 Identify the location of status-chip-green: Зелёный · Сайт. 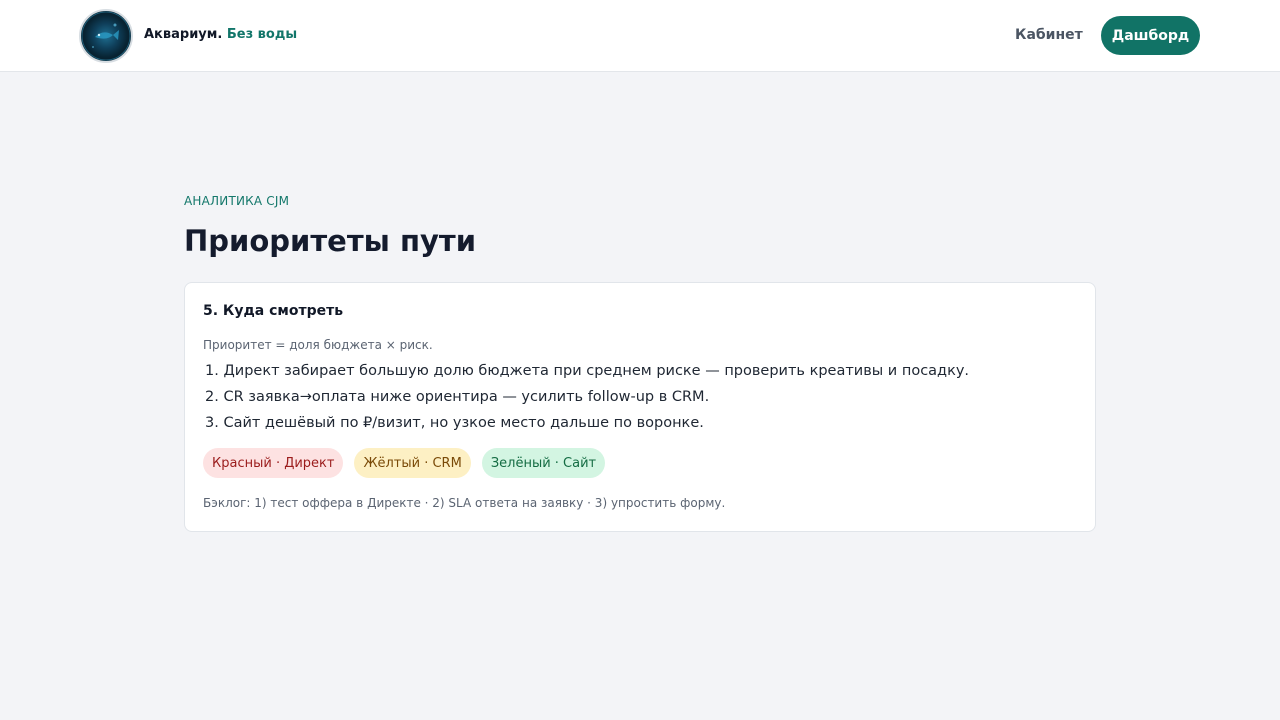
(543, 463).